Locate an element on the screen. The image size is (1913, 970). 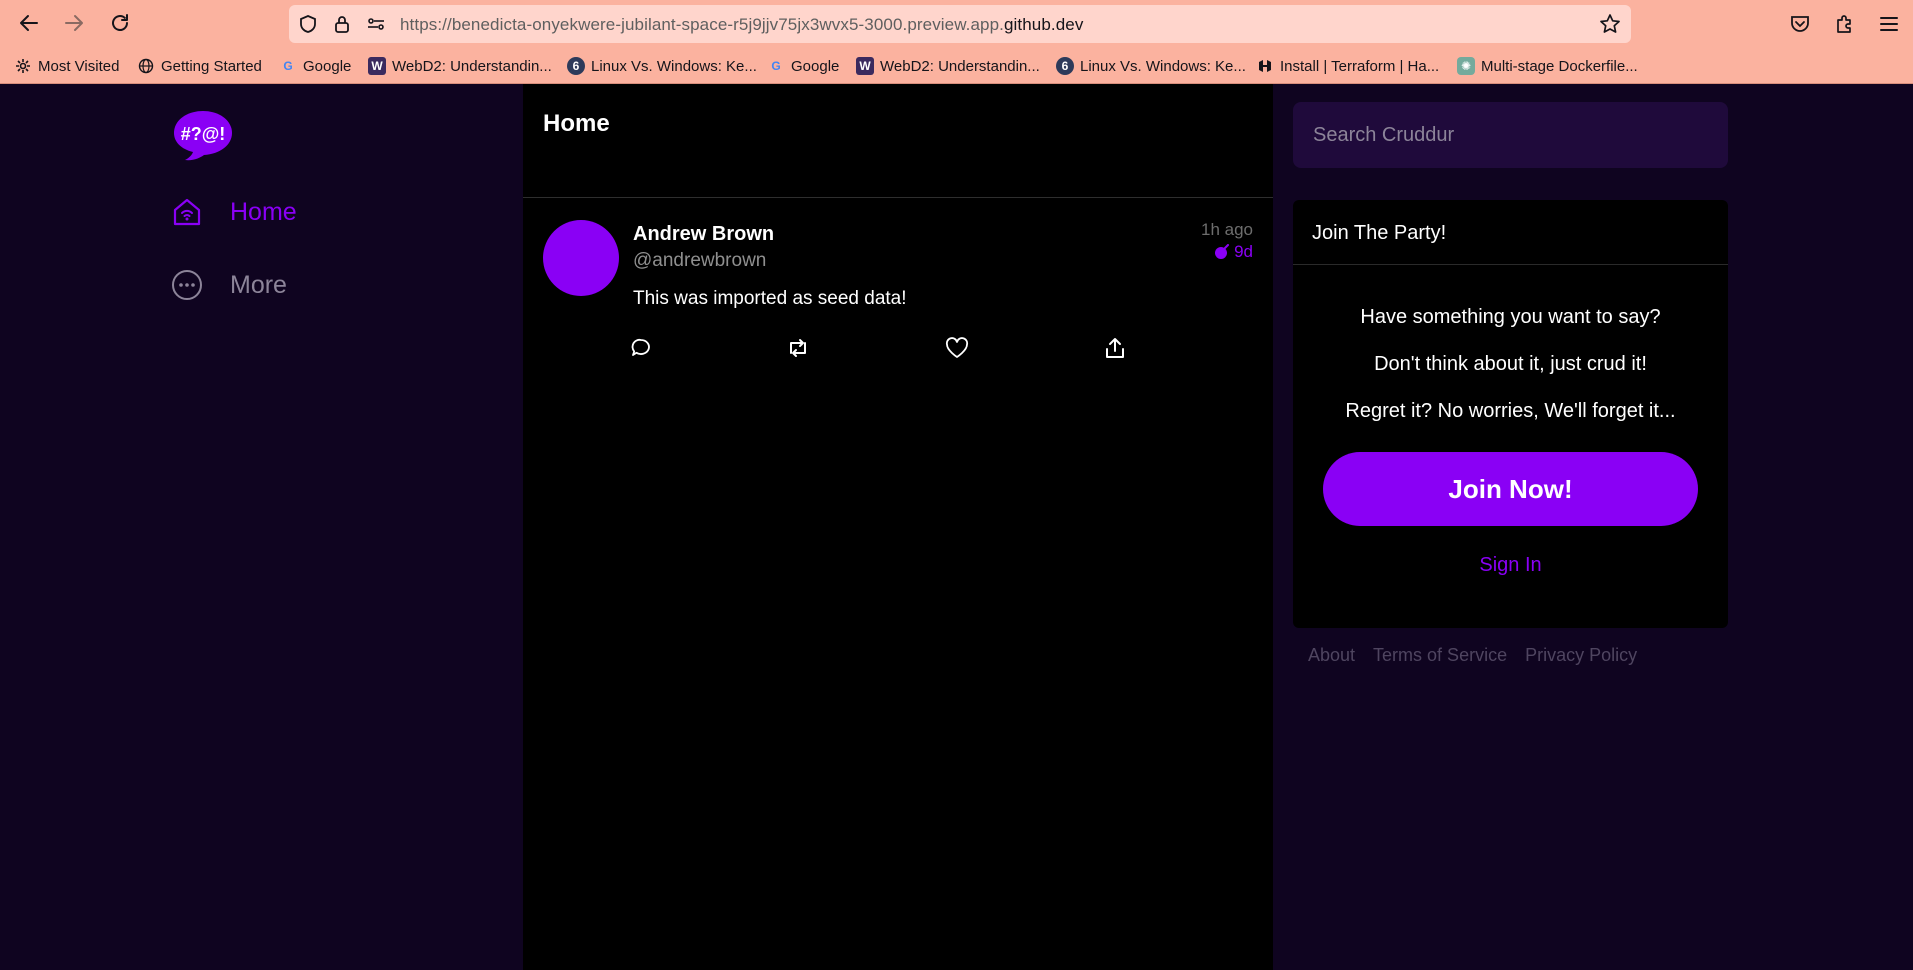
permissions-icon is located at coordinates (376, 24).